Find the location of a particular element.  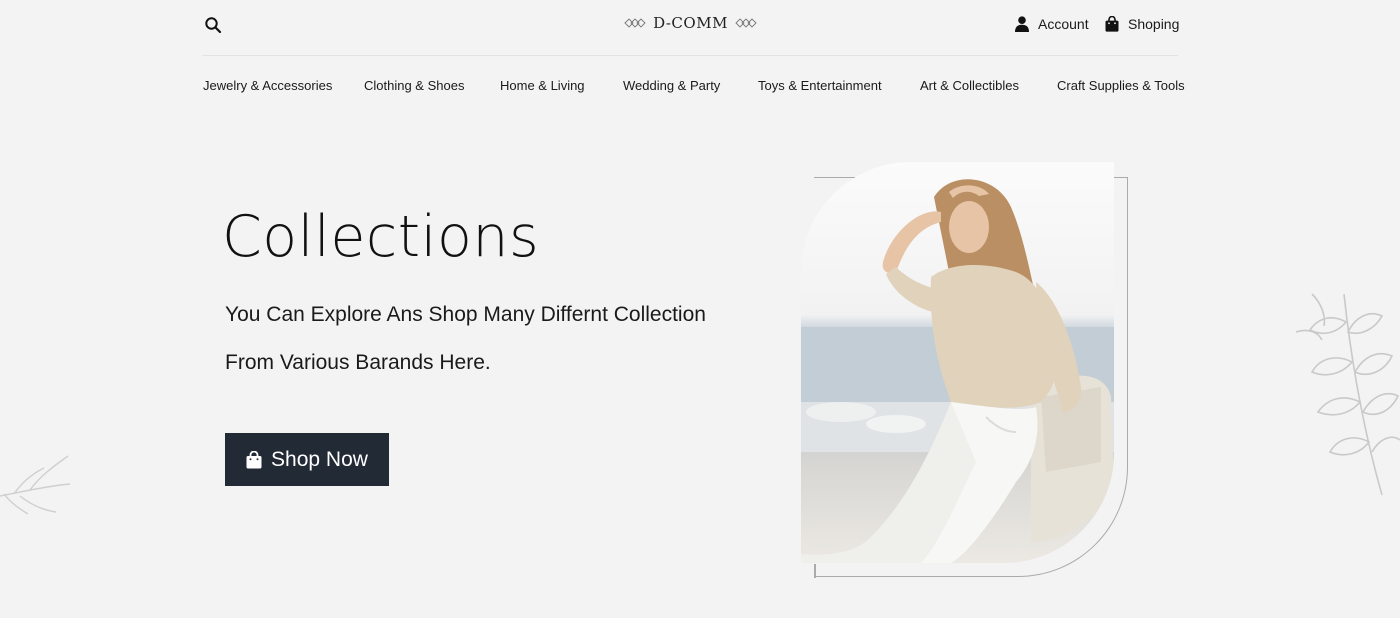

search-icon is located at coordinates (213, 25).